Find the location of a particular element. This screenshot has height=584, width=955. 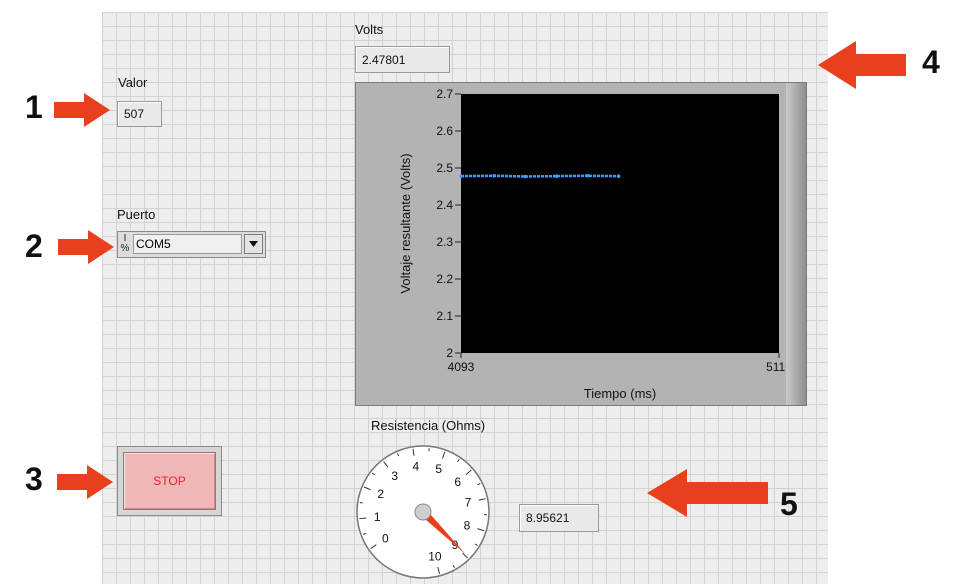

x-tick-label: 4093 is located at coordinates (461, 367).